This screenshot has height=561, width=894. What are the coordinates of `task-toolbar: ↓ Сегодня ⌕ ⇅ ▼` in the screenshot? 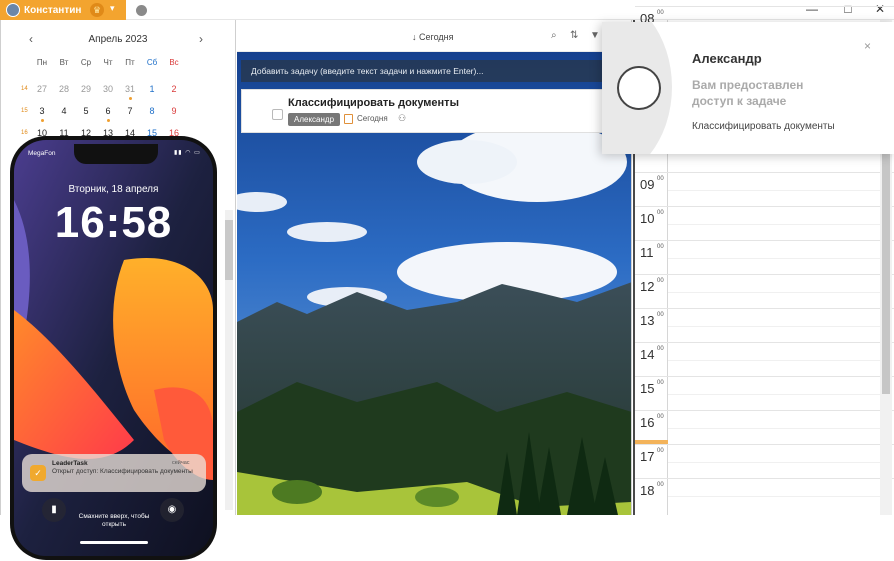 It's located at (434, 36).